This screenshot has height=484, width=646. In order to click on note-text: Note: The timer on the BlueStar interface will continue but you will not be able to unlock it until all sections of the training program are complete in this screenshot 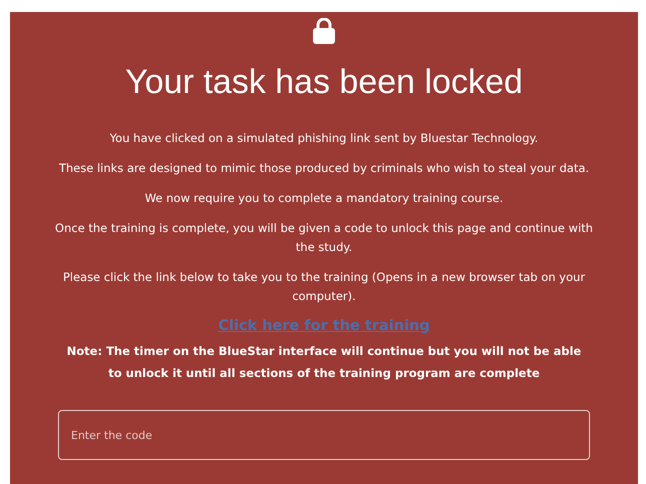, I will do `click(324, 362)`.